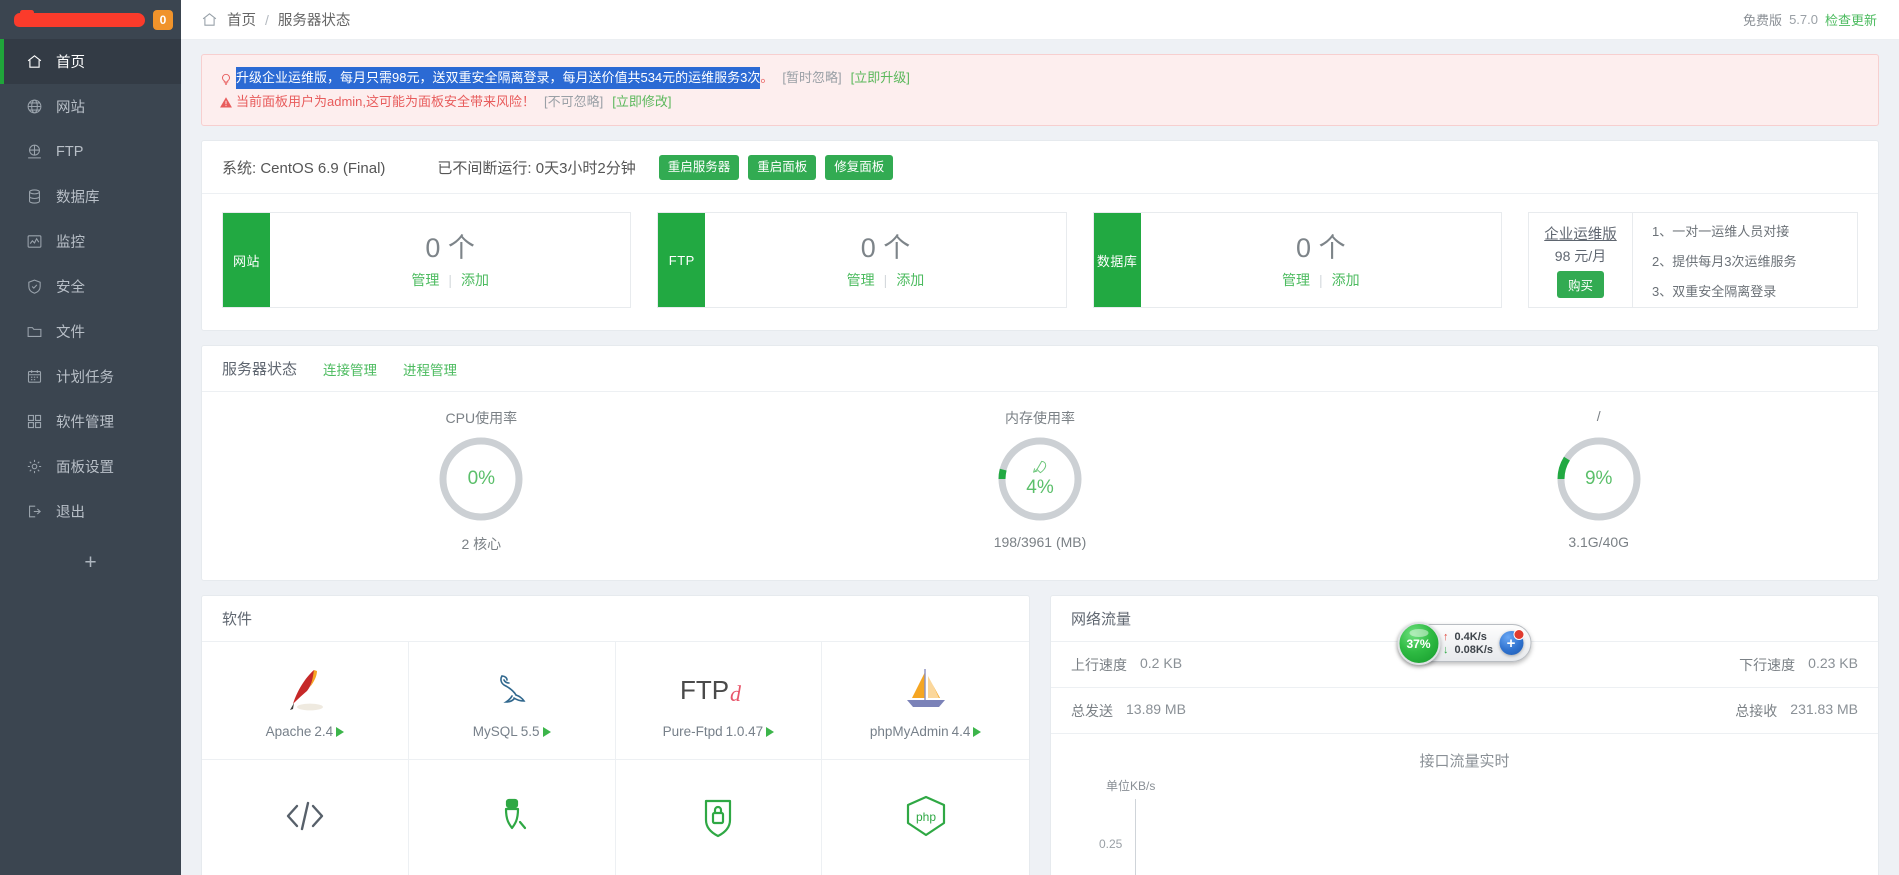 The width and height of the screenshot is (1899, 875). I want to click on software-item-apache: Apache 2.4, so click(305, 701).